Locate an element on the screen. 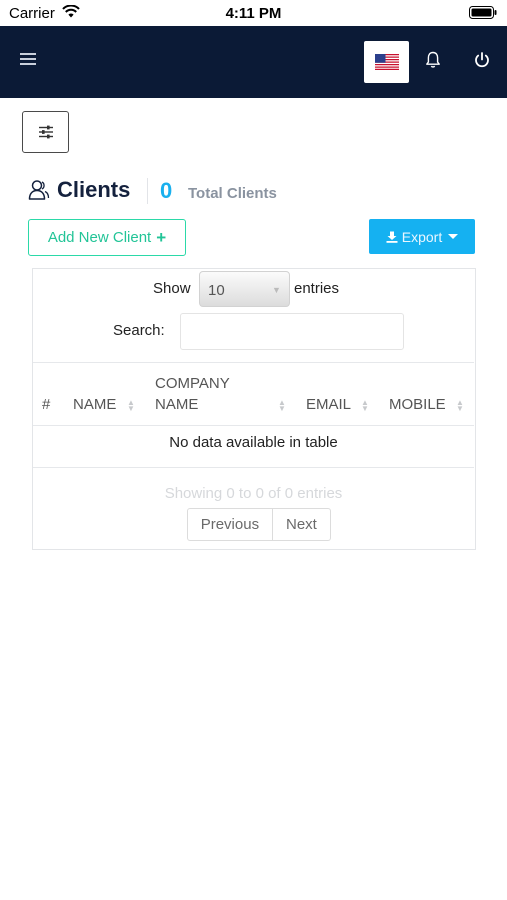 The height and width of the screenshot is (900, 507). menu-icon is located at coordinates (28, 60).